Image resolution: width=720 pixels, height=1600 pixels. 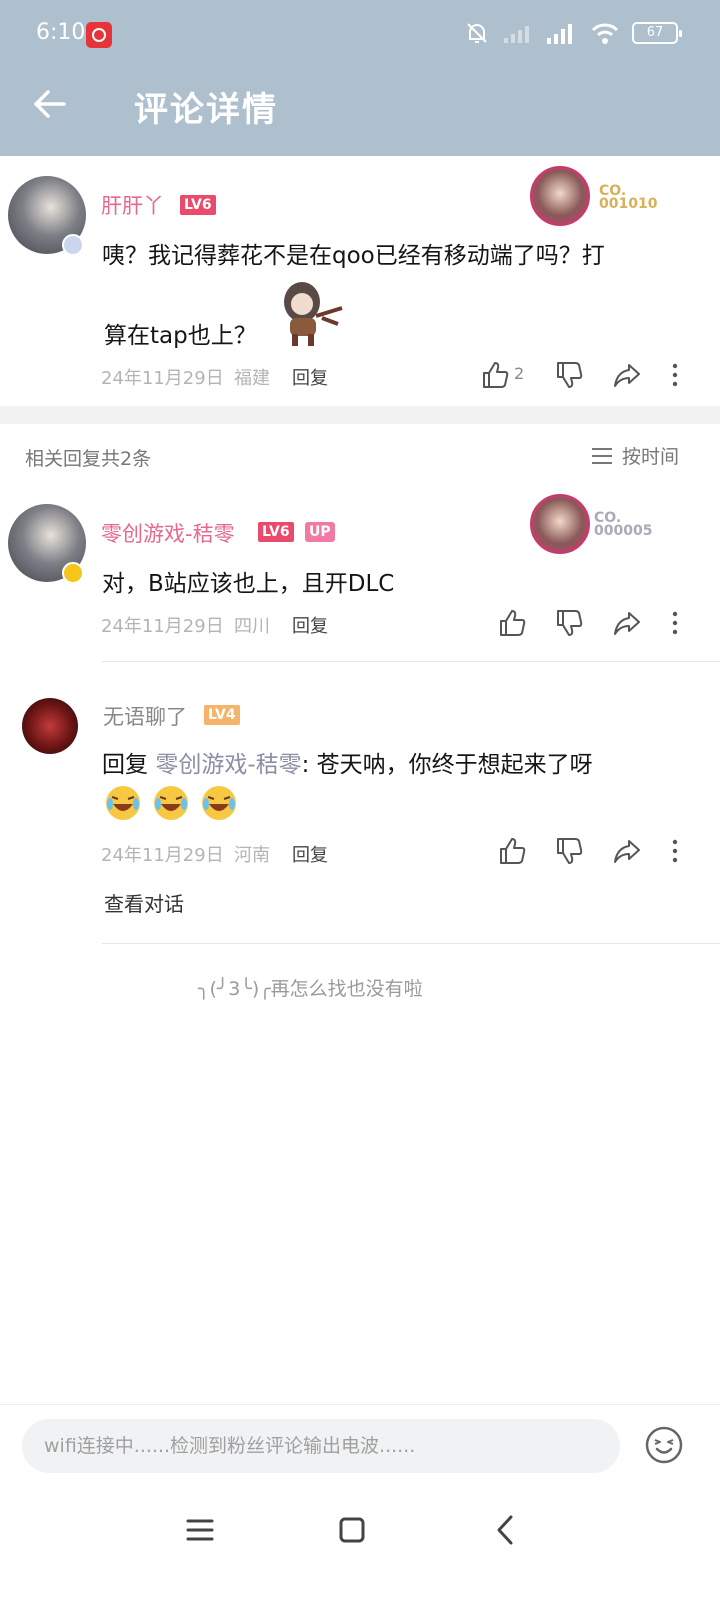 I want to click on reply-text: 回复 零创游戏-秸零: 苍天呐，你终于想起来了呀, so click(x=347, y=762).